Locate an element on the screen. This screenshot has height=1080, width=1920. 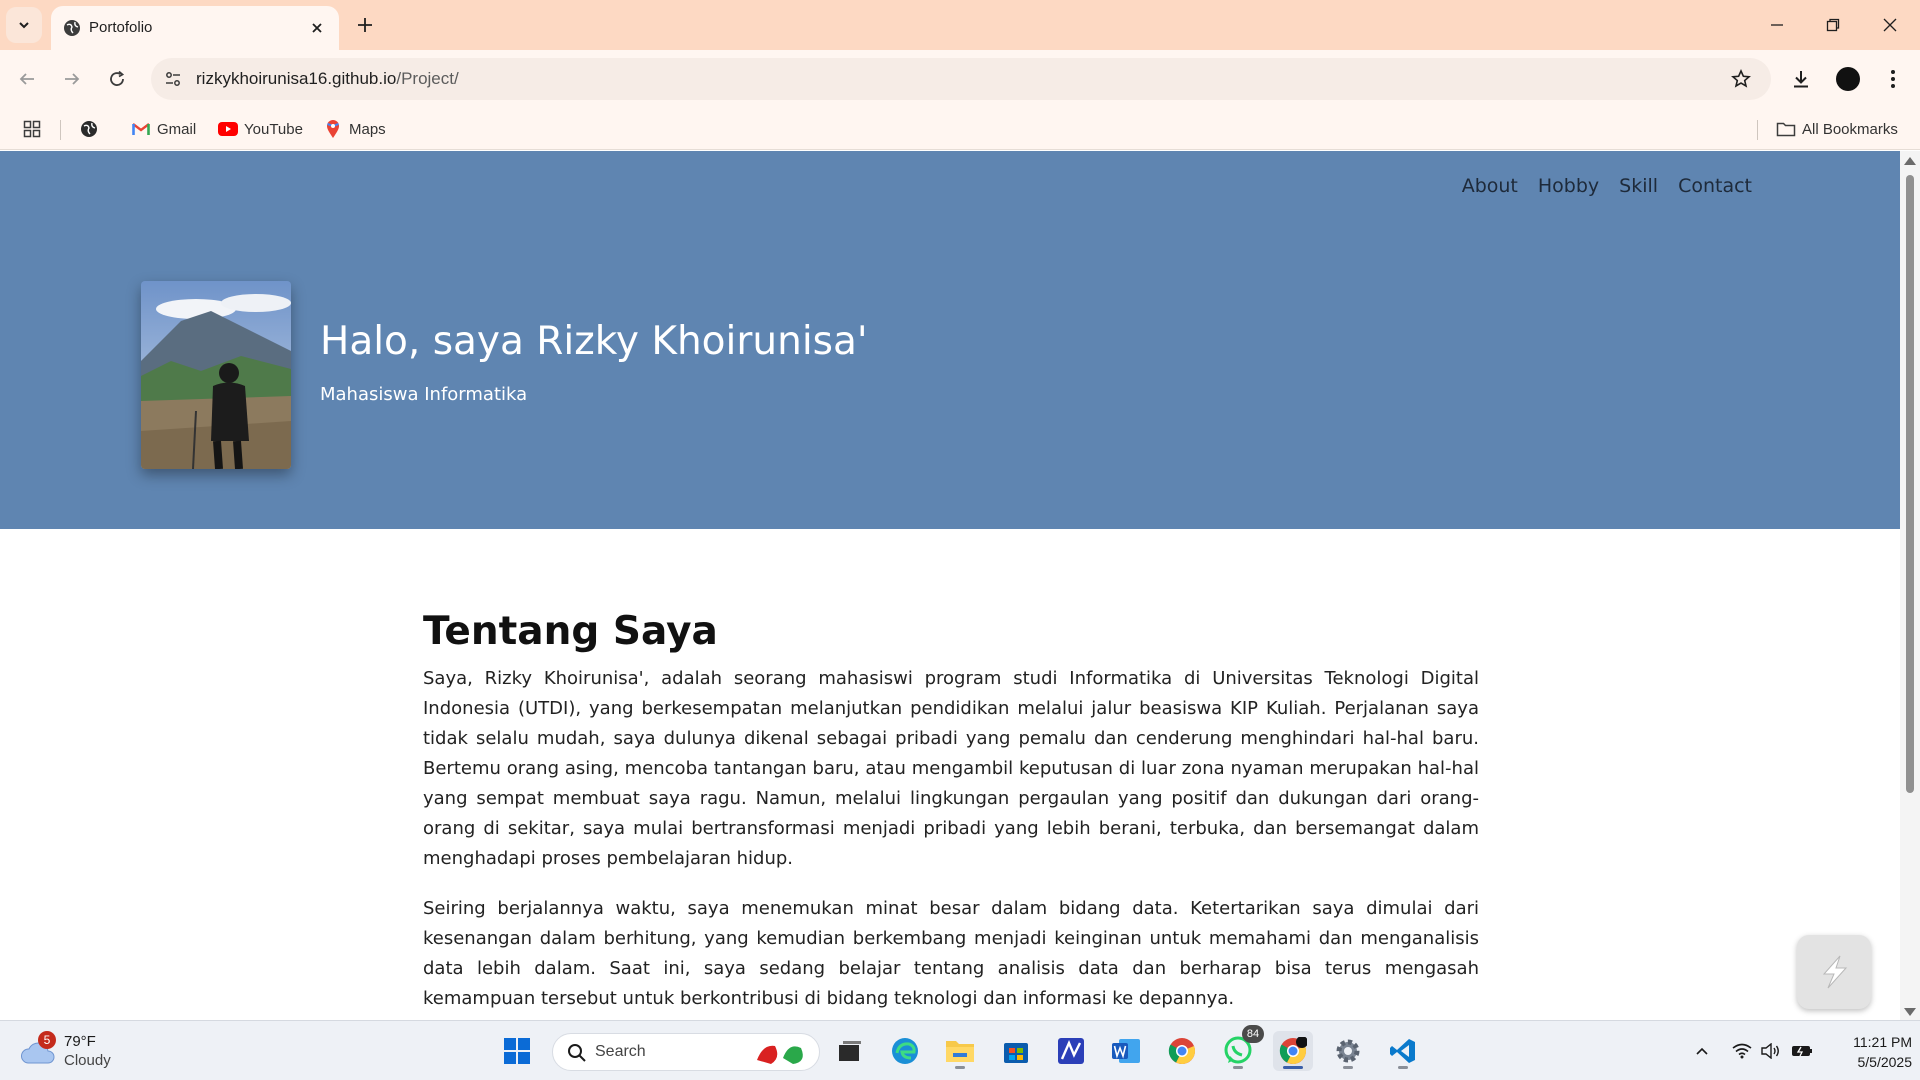
browser-toolbar: rizkykhoirunisa16.github.io/Project/ is located at coordinates (960, 79).